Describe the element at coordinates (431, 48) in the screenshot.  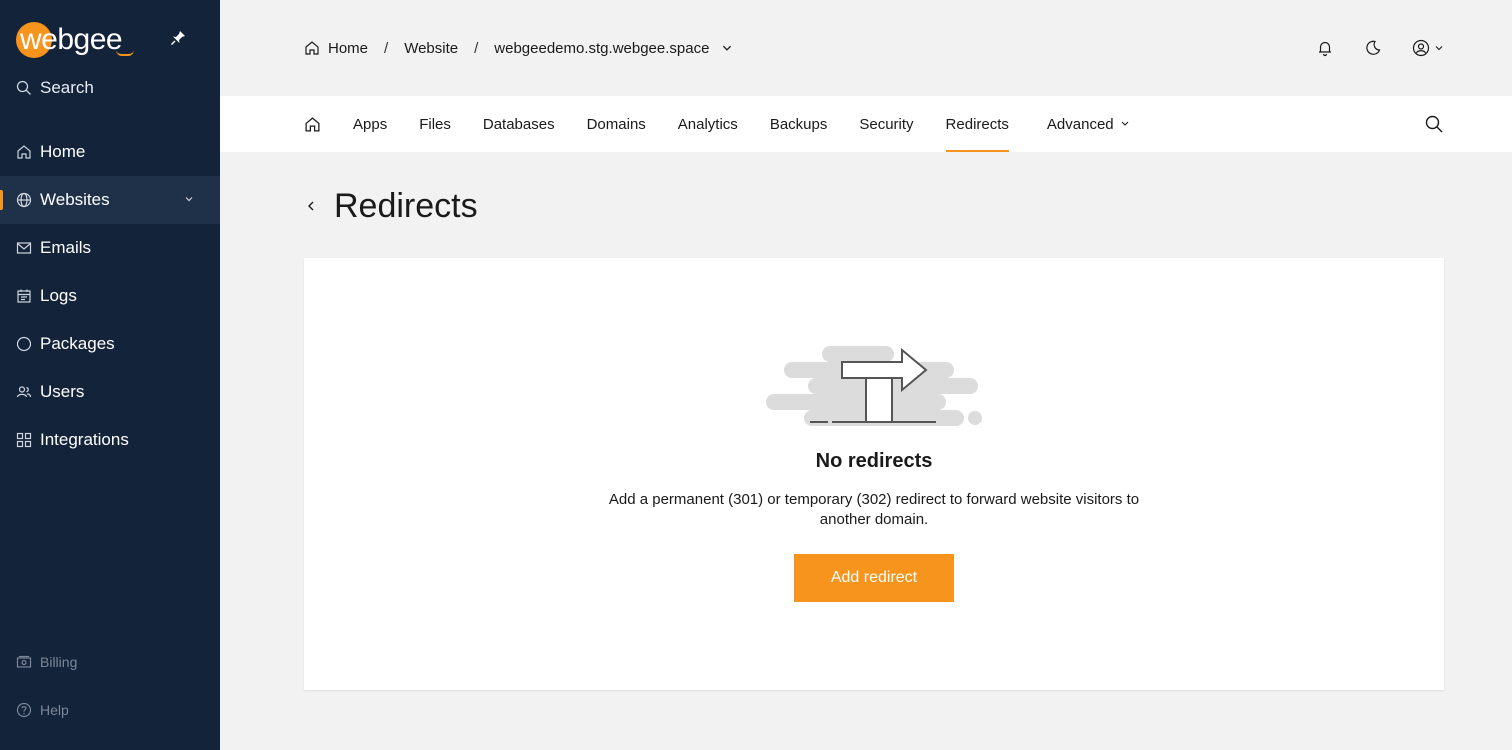
I see `breadcrumb-website: Website` at that location.